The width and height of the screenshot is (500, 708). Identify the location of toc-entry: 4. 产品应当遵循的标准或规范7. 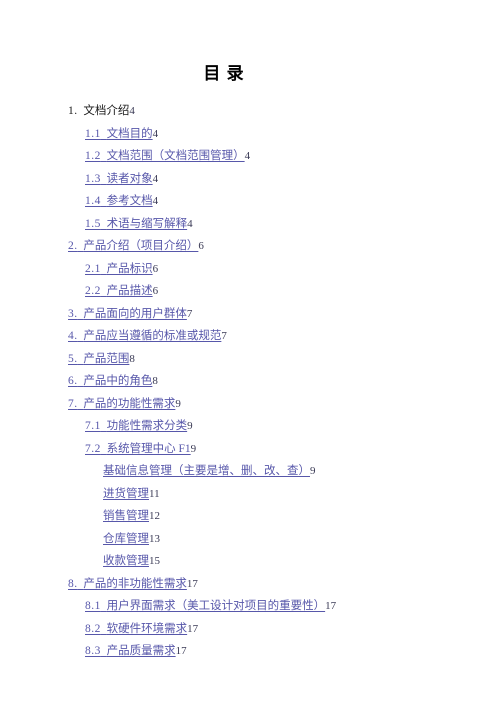
(250, 336).